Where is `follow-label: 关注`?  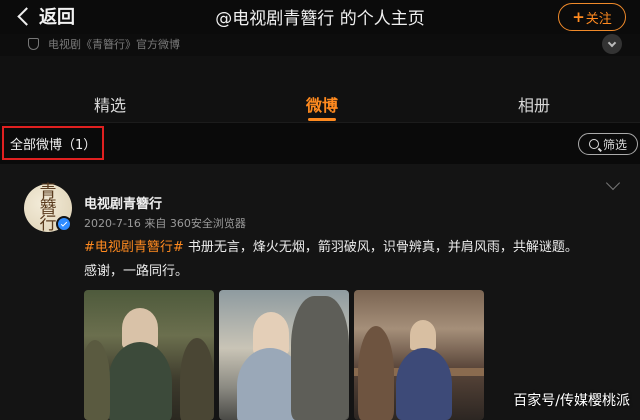
follow-label: 关注 is located at coordinates (598, 19).